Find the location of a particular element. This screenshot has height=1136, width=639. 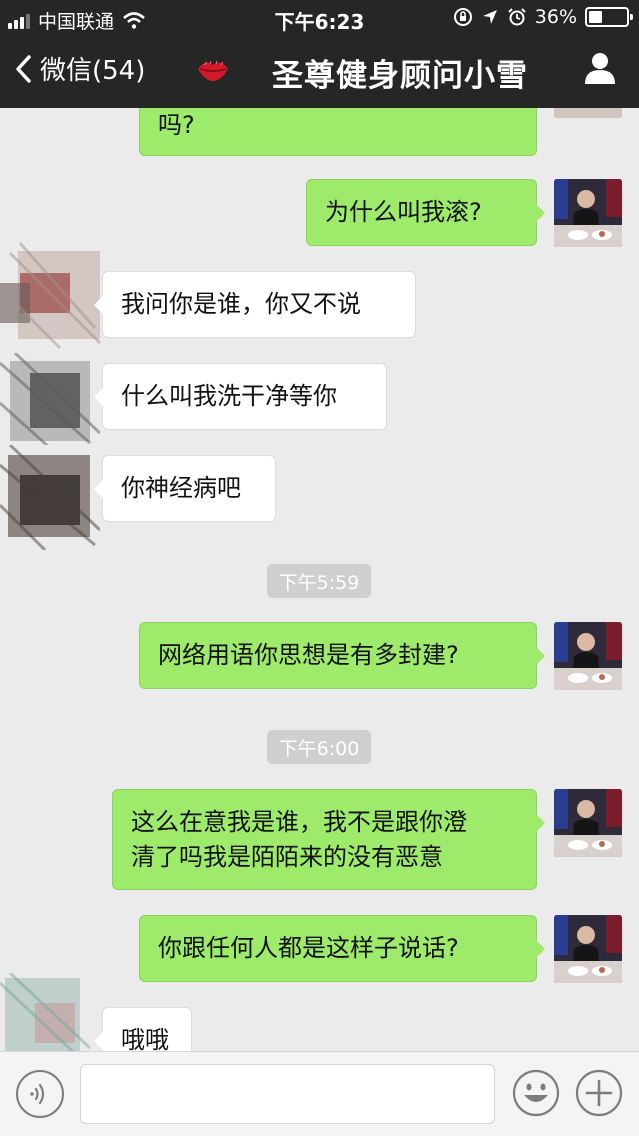

chat-title: 圣尊健身顾问小雪 is located at coordinates (400, 76).